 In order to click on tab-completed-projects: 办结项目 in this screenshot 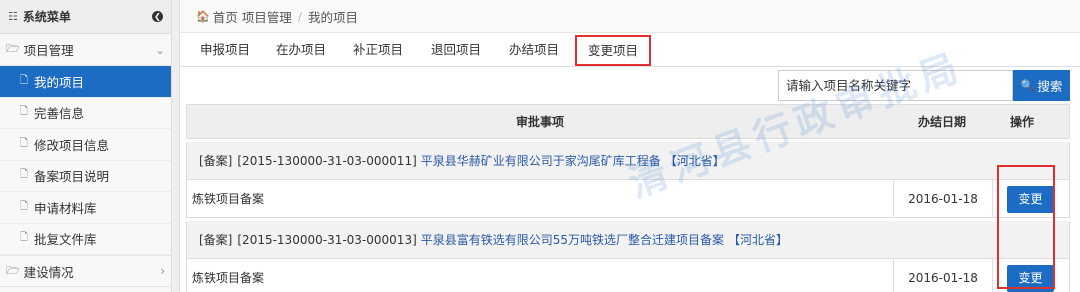, I will do `click(534, 49)`.